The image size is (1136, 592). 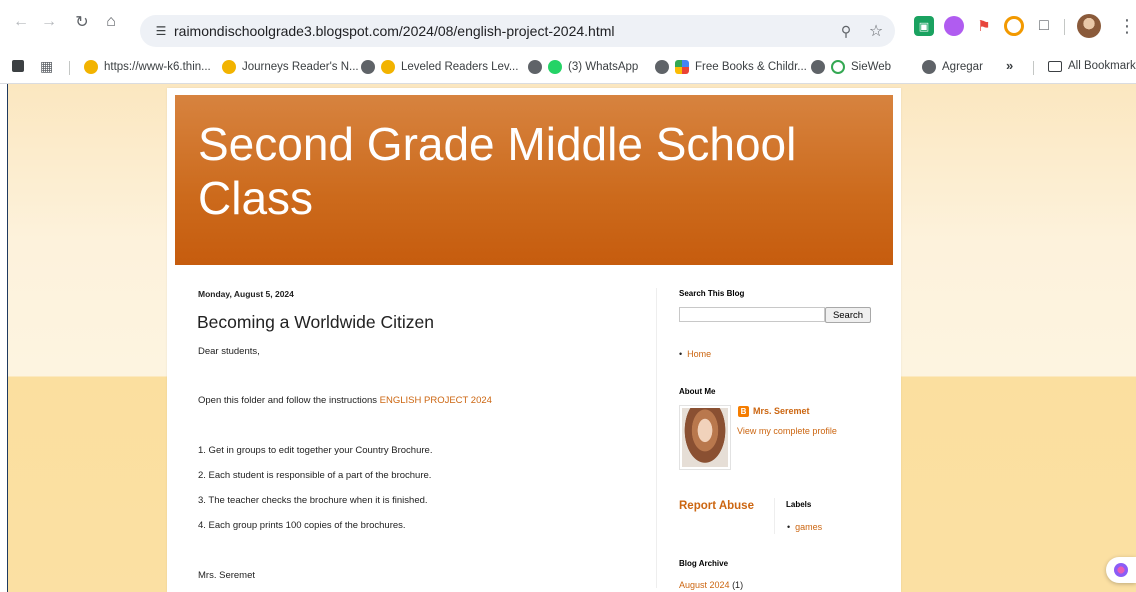 What do you see at coordinates (924, 26) in the screenshot?
I see `extension-green-icon: ▣` at bounding box center [924, 26].